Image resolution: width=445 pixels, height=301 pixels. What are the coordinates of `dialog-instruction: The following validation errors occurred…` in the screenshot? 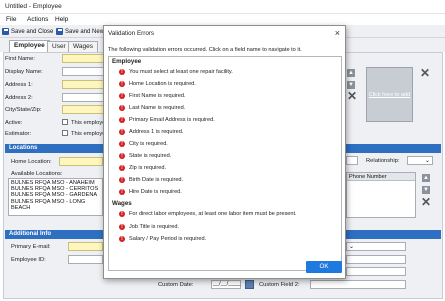 It's located at (205, 50).